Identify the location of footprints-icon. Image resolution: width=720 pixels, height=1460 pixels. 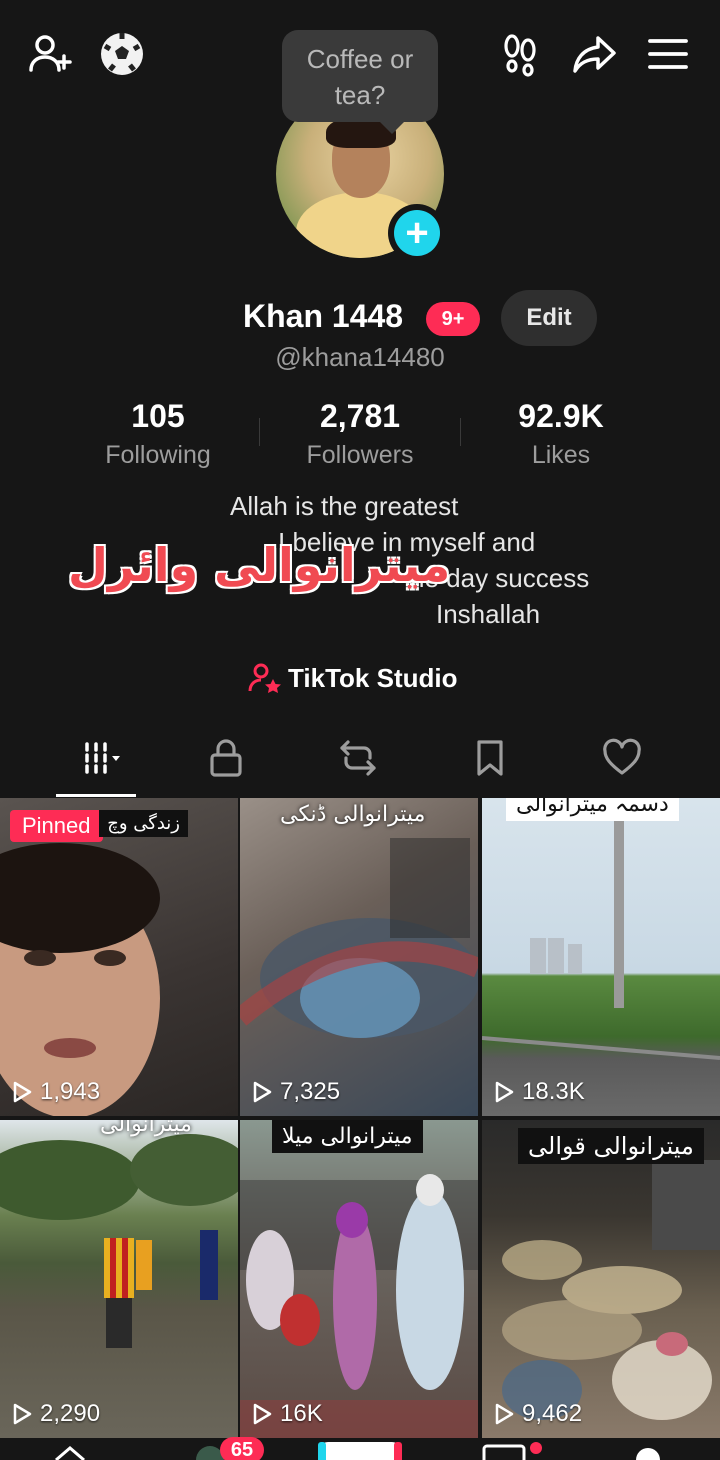
(520, 54).